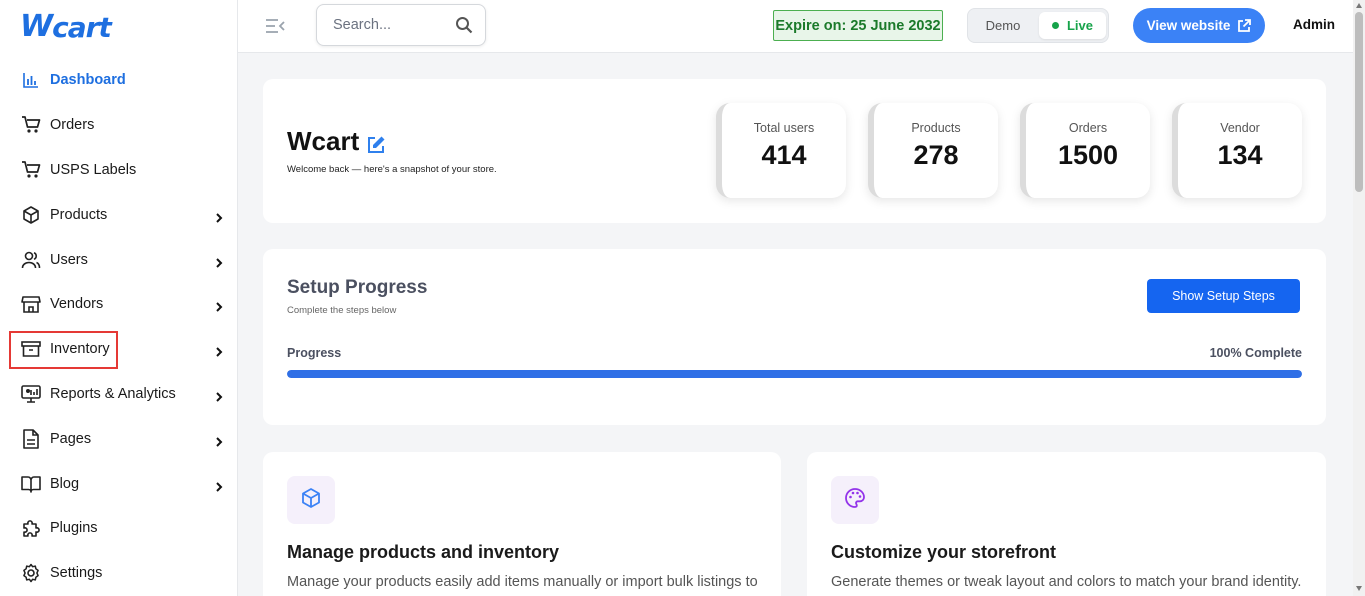 The image size is (1365, 596). What do you see at coordinates (69, 259) in the screenshot?
I see `sidebar-item-label: Users` at bounding box center [69, 259].